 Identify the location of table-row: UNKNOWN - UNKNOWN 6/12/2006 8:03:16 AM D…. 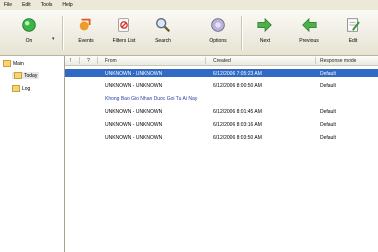
(221, 124).